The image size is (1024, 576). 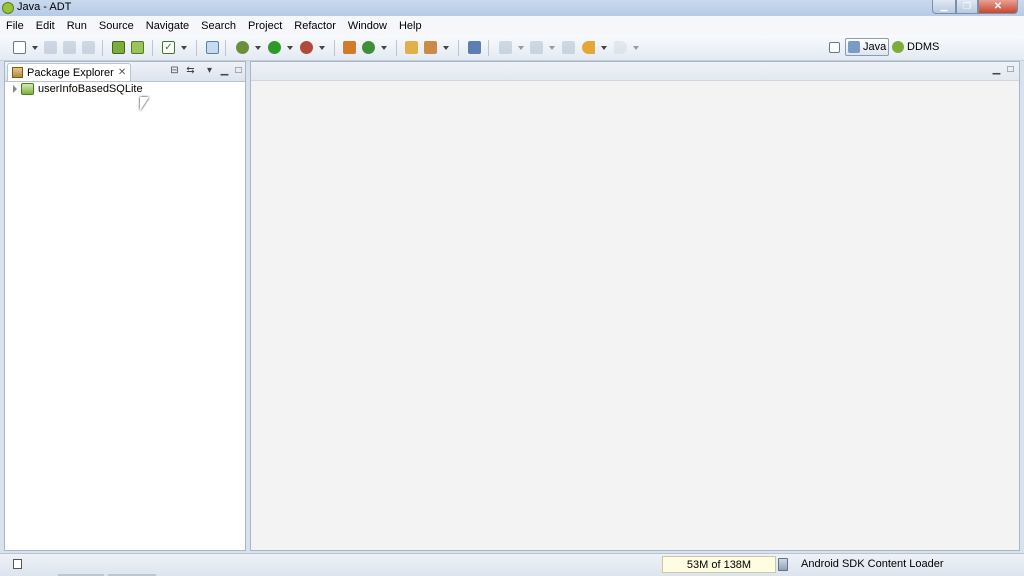 What do you see at coordinates (446, 48) in the screenshot?
I see `search-dropdown-icon` at bounding box center [446, 48].